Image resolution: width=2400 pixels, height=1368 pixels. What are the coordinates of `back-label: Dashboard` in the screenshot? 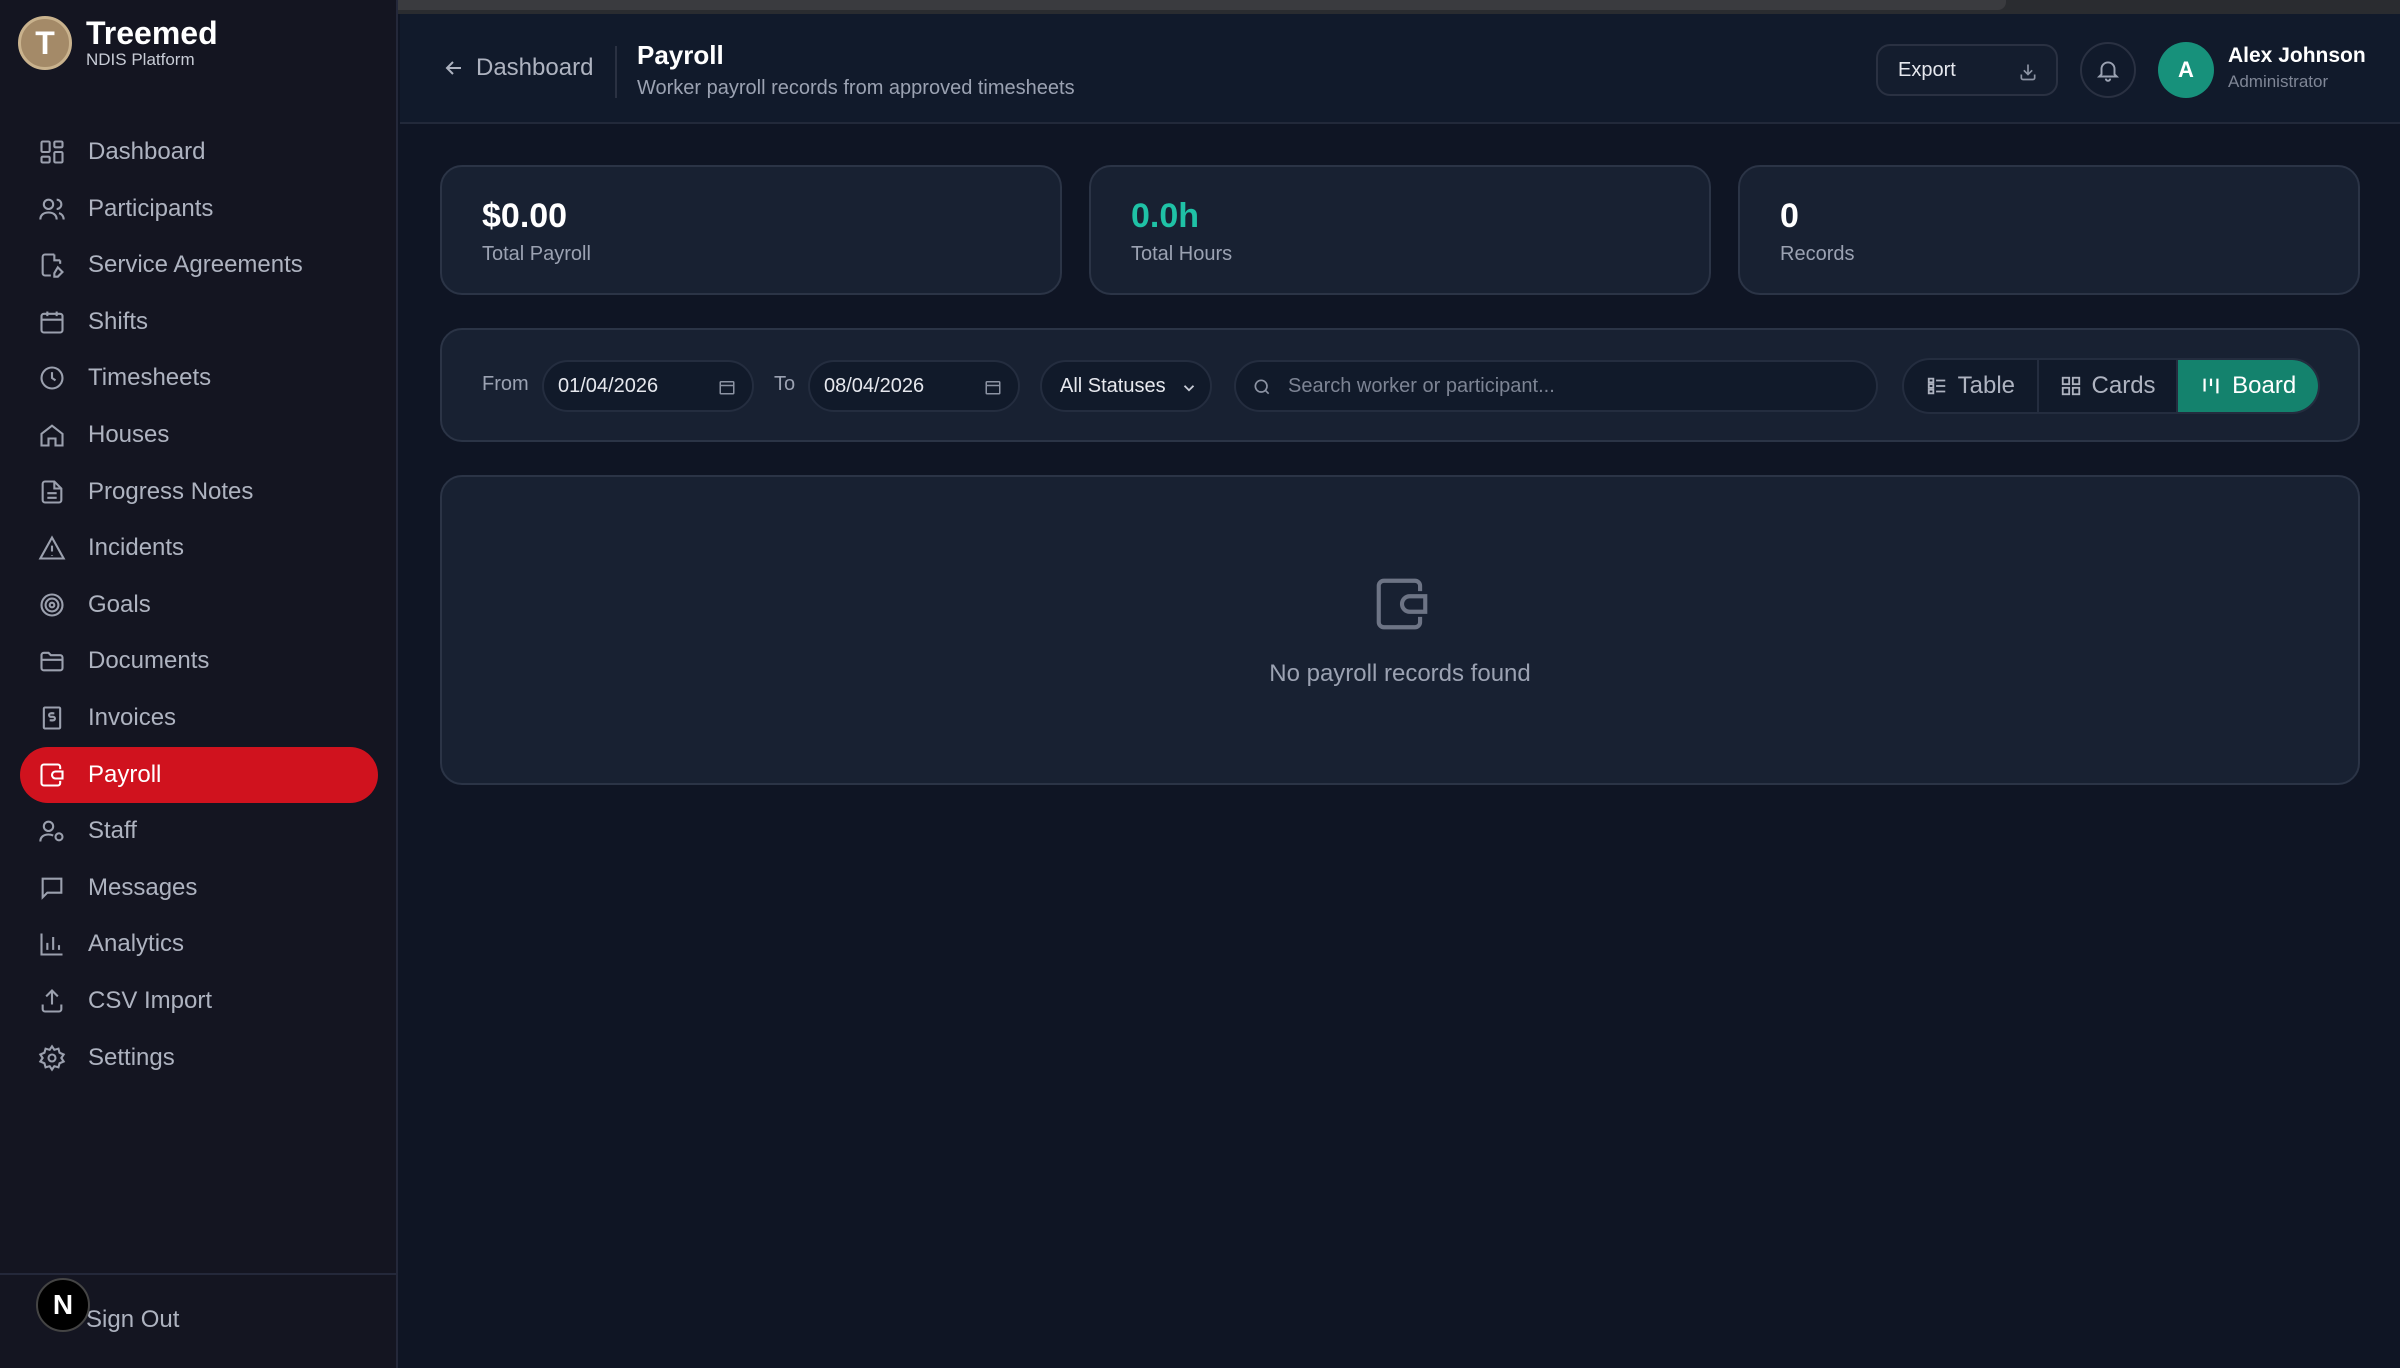 It's located at (535, 67).